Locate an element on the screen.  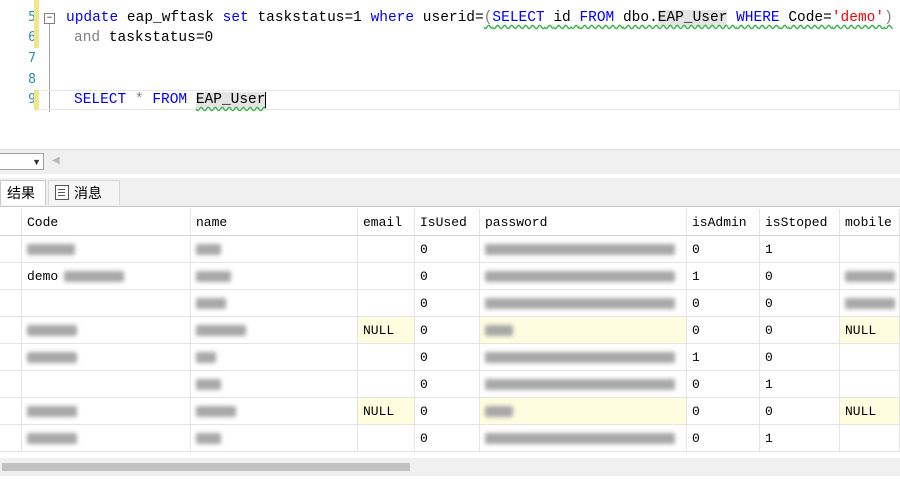
table-row: 0 0 0 is located at coordinates (450, 303).